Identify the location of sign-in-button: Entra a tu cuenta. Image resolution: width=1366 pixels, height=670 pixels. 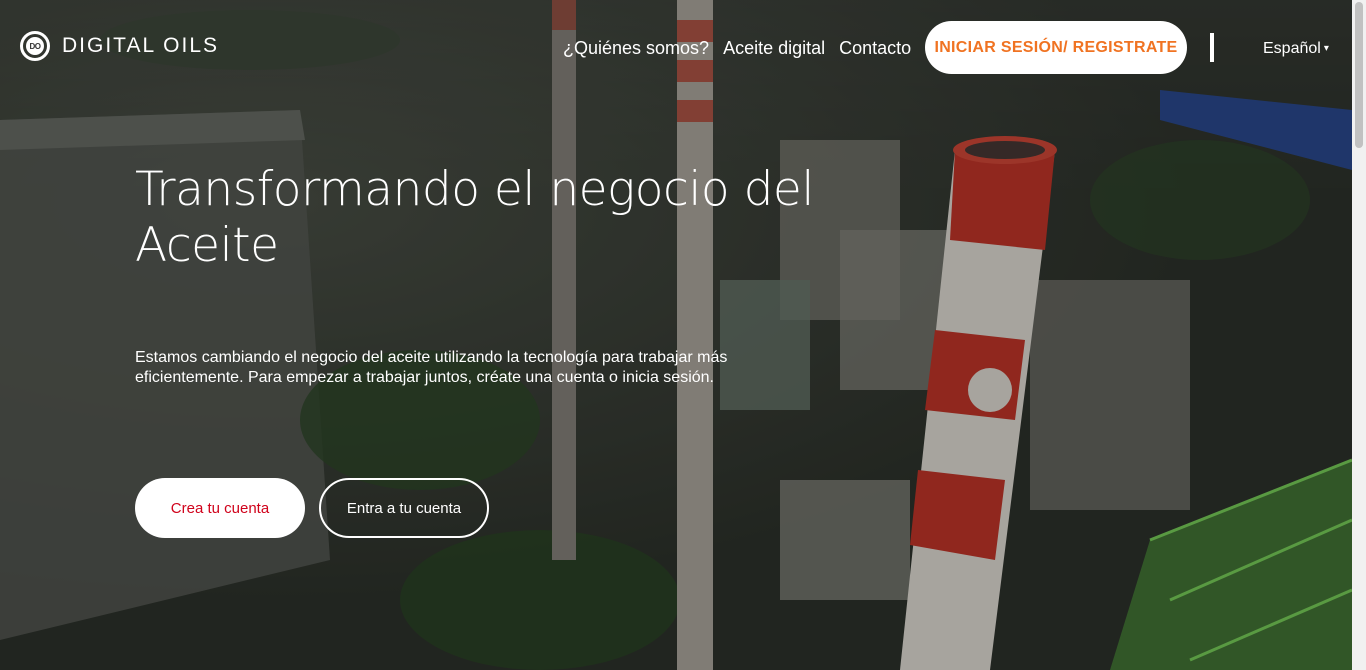
(404, 508).